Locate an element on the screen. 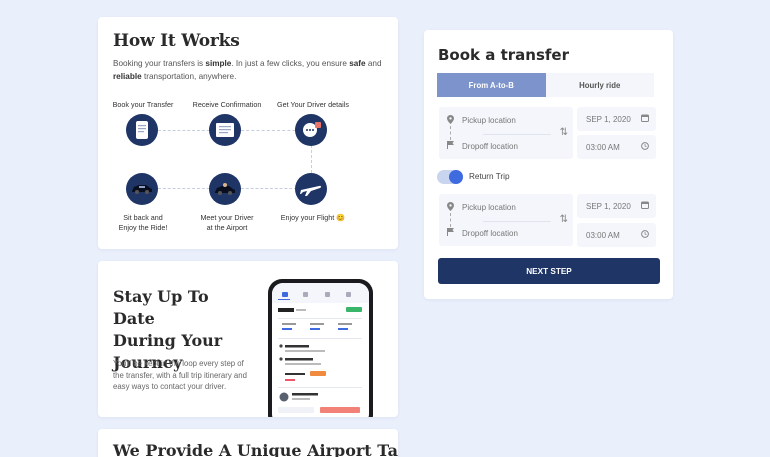  return-time-field: 03:00 AM is located at coordinates (616, 235).